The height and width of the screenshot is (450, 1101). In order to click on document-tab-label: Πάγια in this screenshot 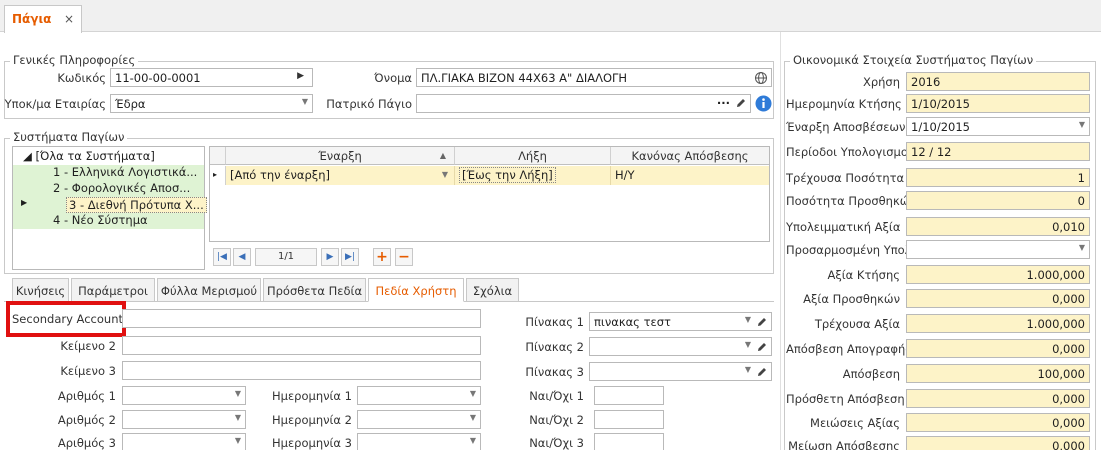, I will do `click(32, 19)`.